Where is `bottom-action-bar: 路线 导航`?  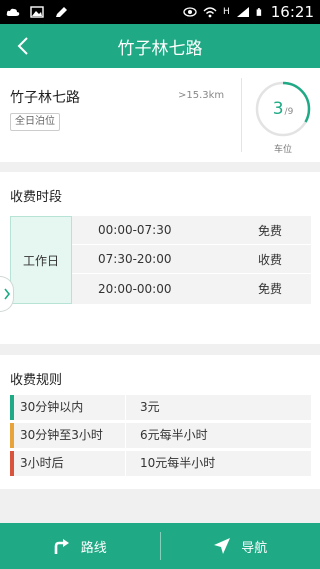
bottom-action-bar: 路线 导航 is located at coordinates (160, 546).